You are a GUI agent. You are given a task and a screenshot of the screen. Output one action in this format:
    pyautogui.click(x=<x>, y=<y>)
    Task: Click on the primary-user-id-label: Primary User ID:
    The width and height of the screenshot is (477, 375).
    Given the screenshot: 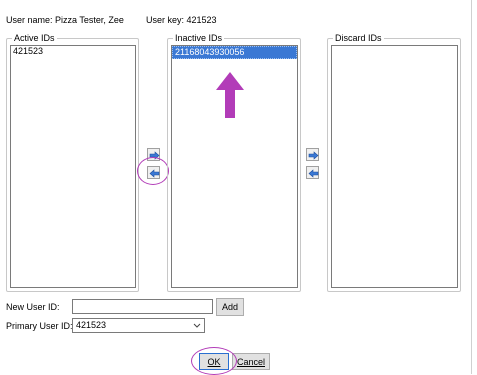 What is the action you would take?
    pyautogui.click(x=39, y=326)
    